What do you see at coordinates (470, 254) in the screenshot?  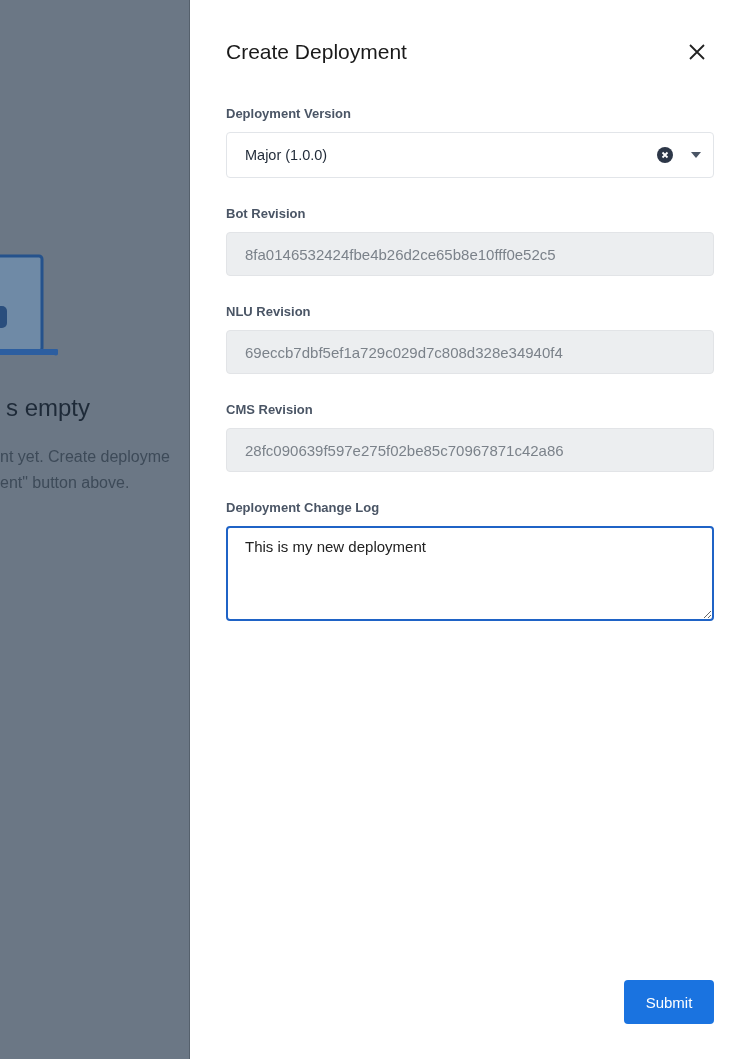 I see `revision-field: 8fa0146532424fbe4b26d2ce65b8e10fff0e52c5` at bounding box center [470, 254].